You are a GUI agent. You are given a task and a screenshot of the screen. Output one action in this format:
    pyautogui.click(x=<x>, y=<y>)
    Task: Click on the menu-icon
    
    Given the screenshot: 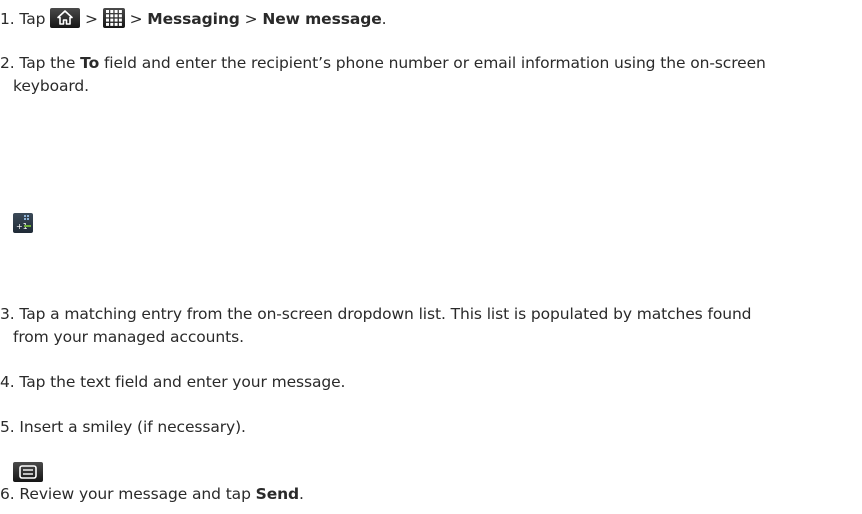 What is the action you would take?
    pyautogui.click(x=28, y=472)
    